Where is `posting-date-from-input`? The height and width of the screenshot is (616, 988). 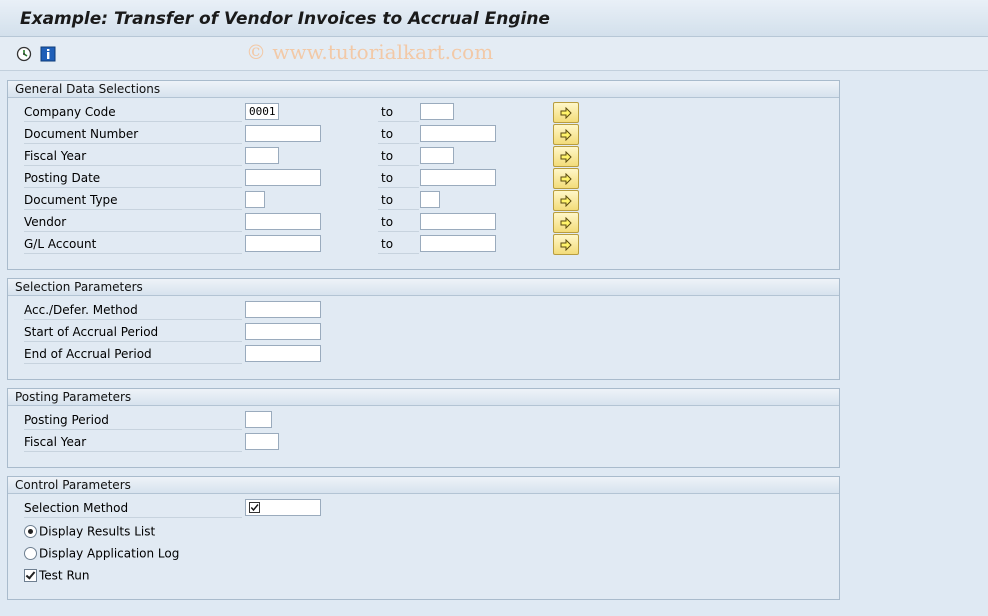 posting-date-from-input is located at coordinates (283, 177).